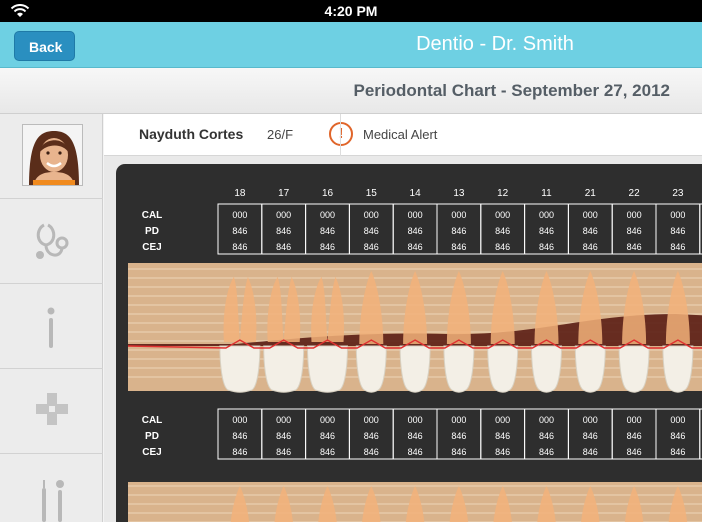 The height and width of the screenshot is (522, 702). I want to click on back-button: Back, so click(45, 46).